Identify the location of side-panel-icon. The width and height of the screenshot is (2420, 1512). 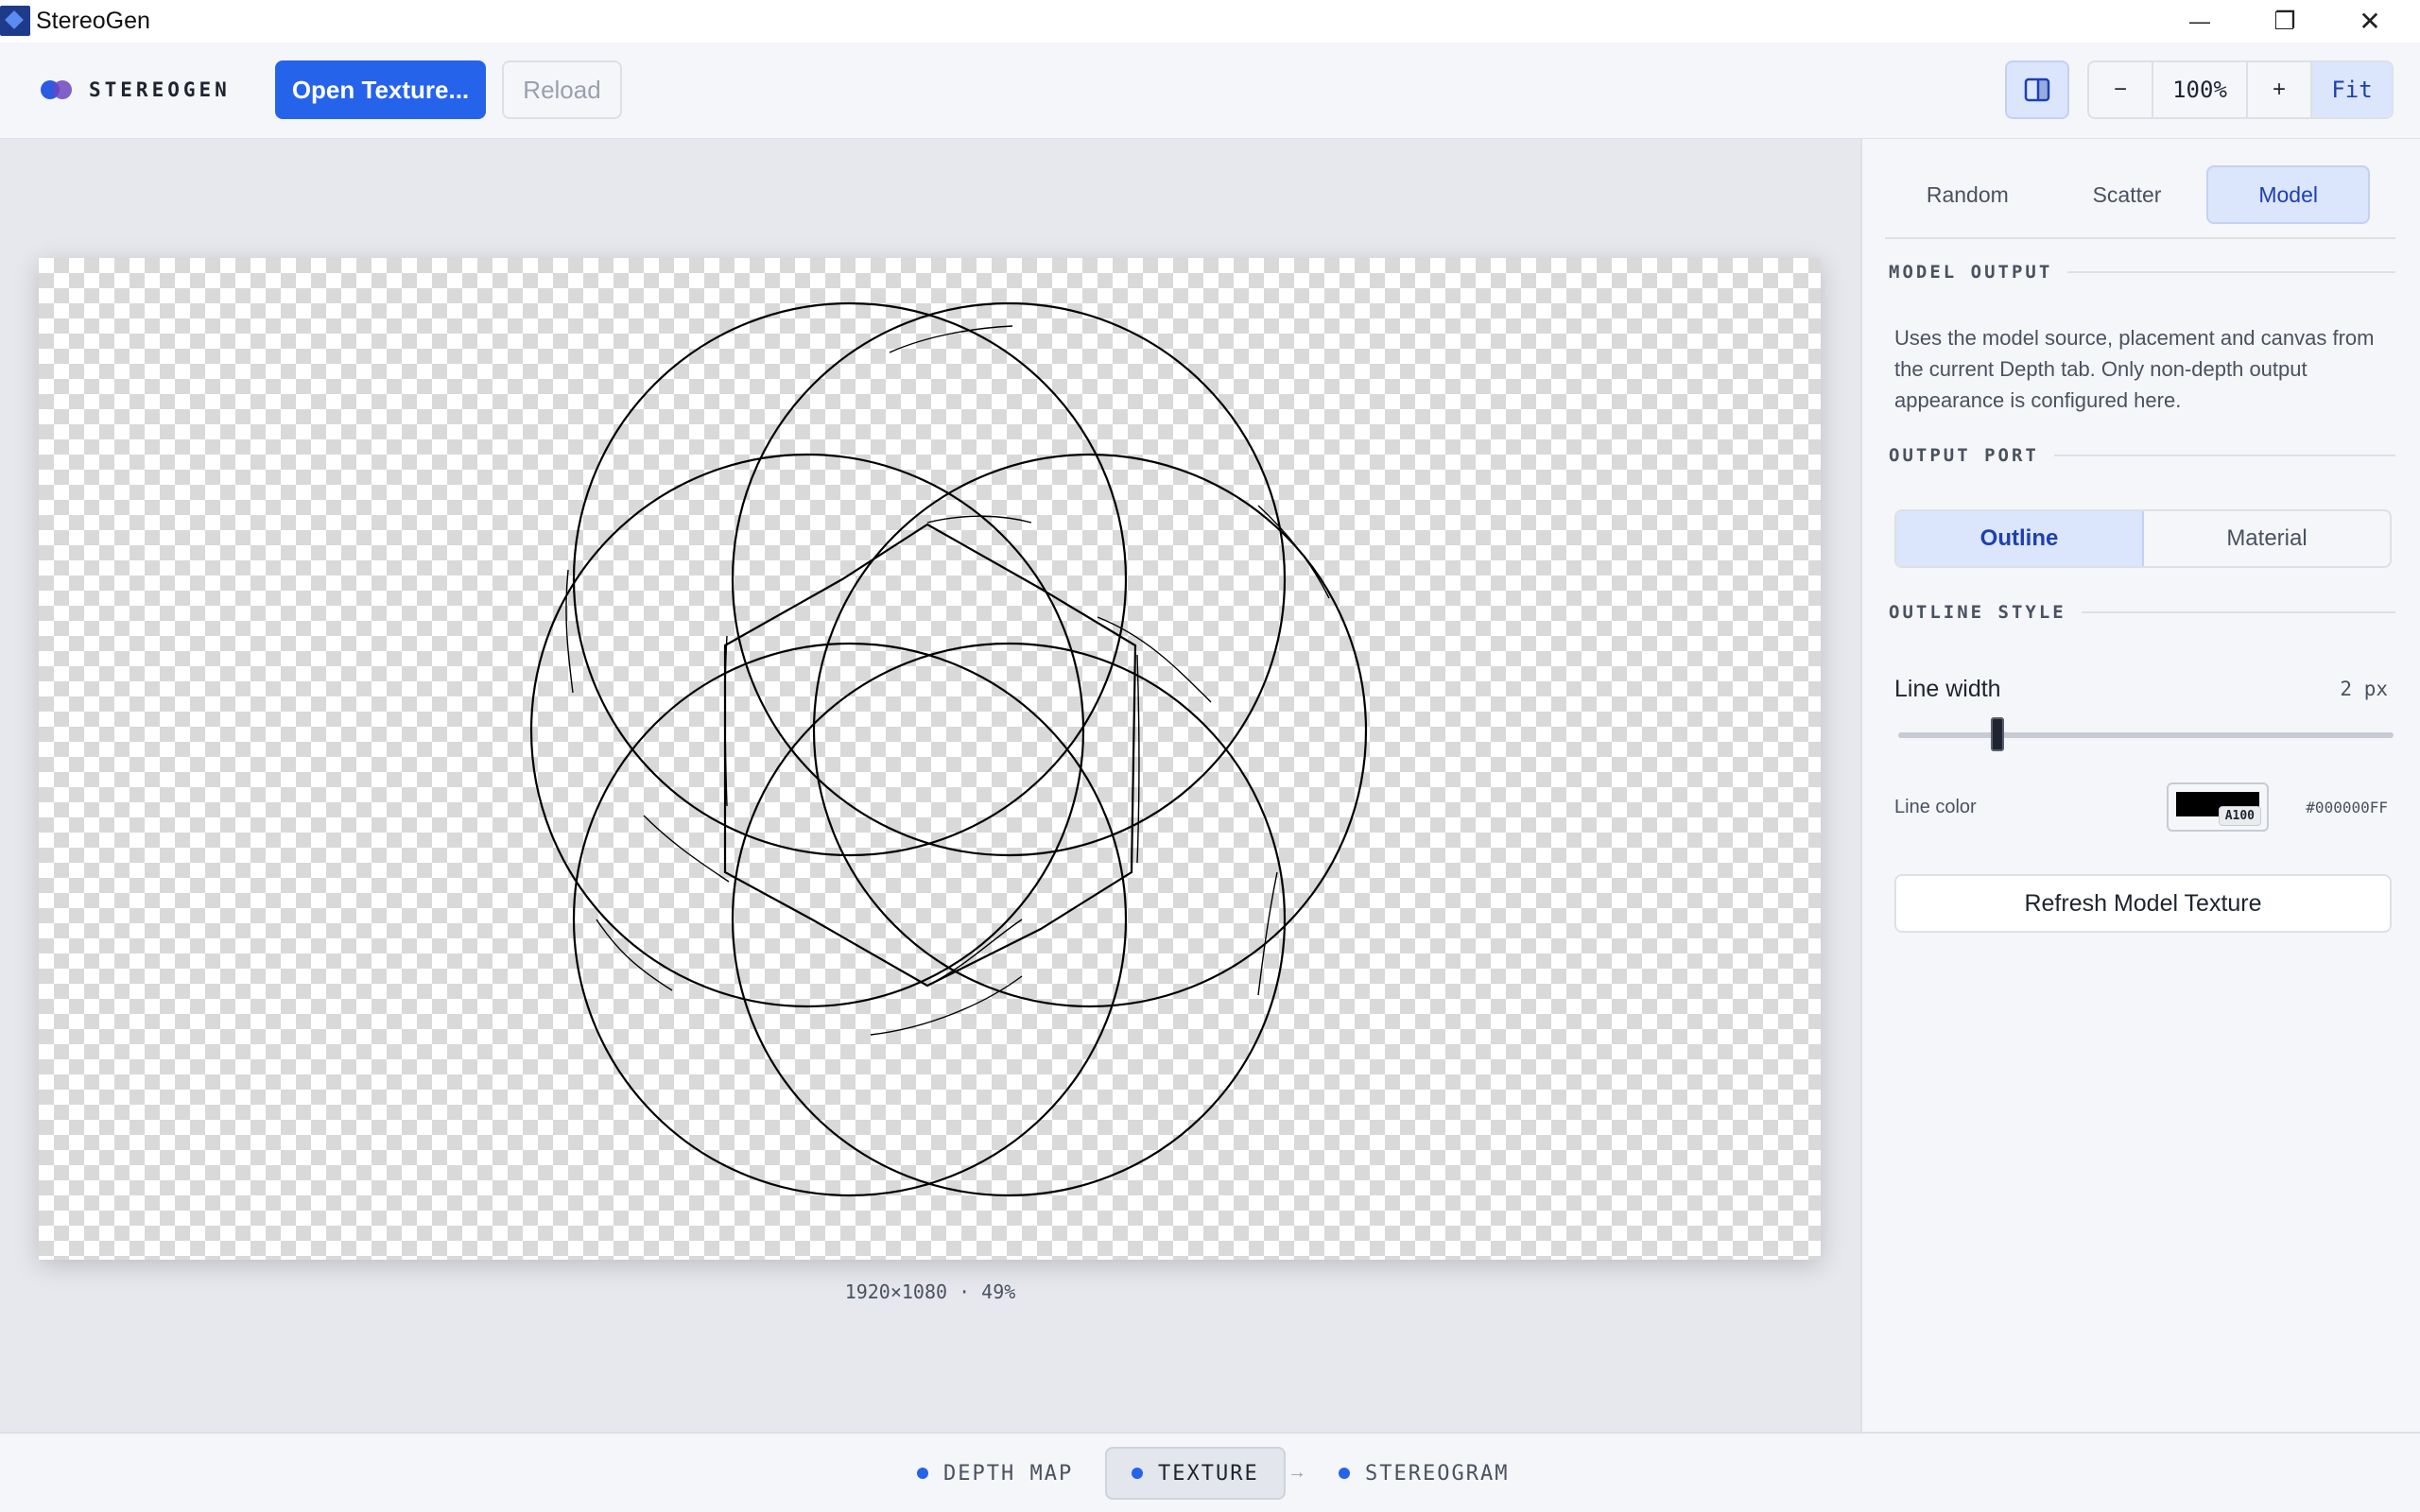
(2037, 89).